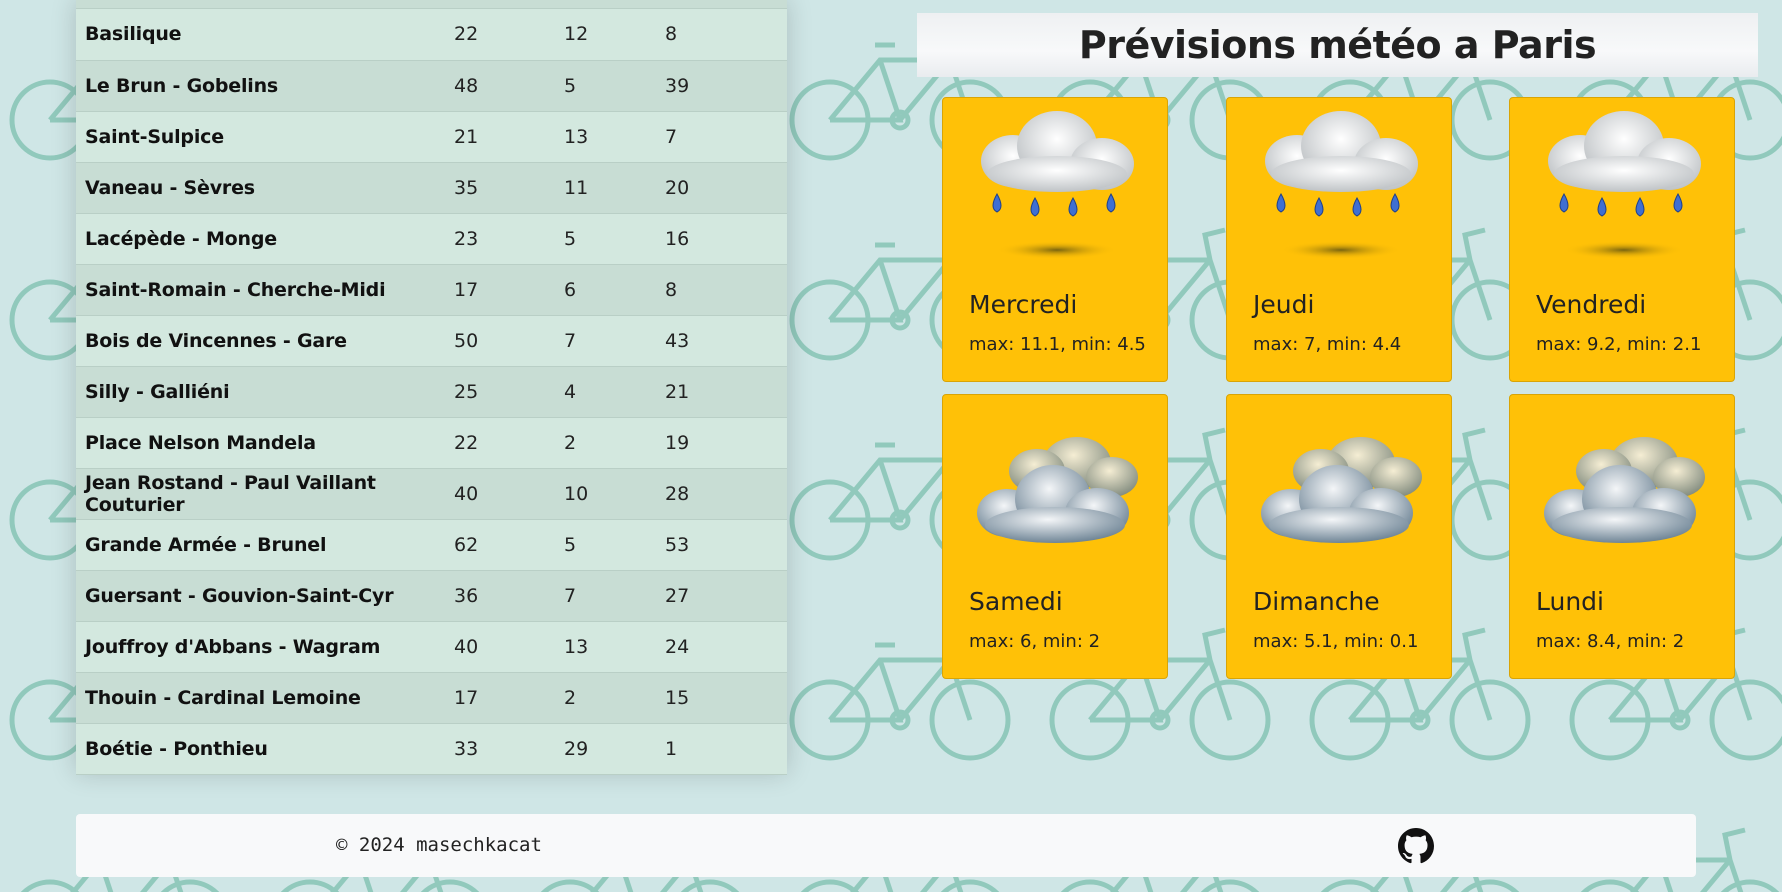 The width and height of the screenshot is (1782, 892). What do you see at coordinates (1591, 304) in the screenshot?
I see `weather-day: Vendredi` at bounding box center [1591, 304].